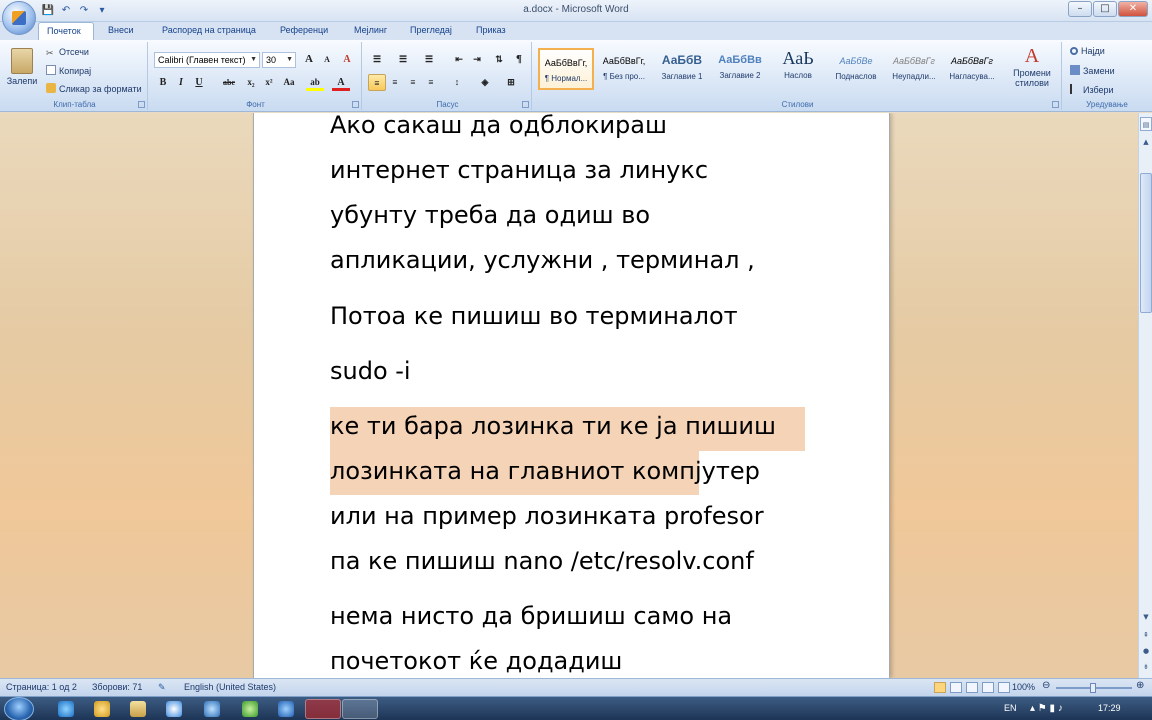 The width and height of the screenshot is (1152, 720). Describe the element at coordinates (327, 59) in the screenshot. I see `shrink-font-button: A` at that location.